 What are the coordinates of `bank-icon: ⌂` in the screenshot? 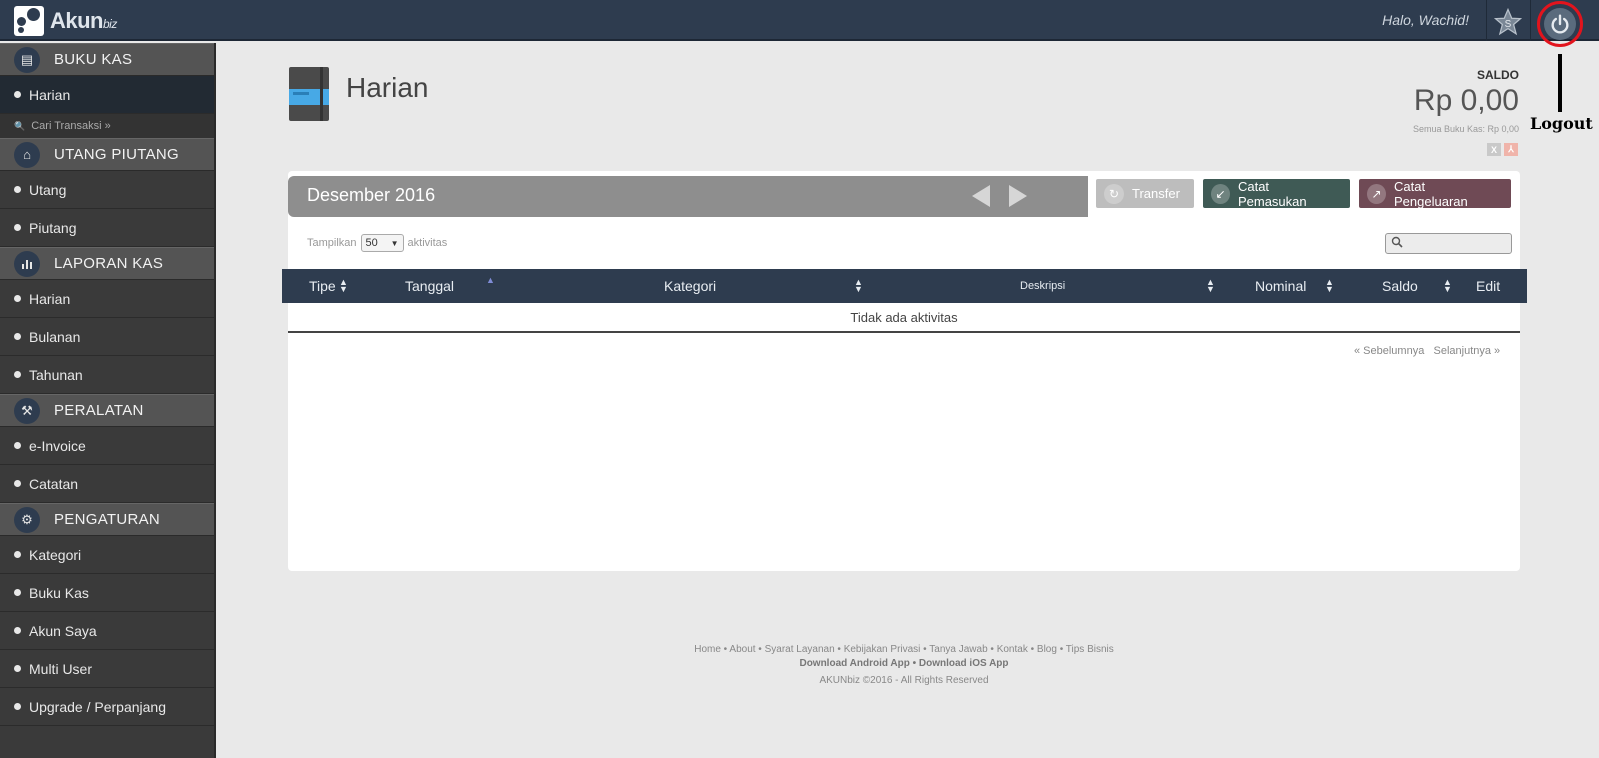 It's located at (27, 154).